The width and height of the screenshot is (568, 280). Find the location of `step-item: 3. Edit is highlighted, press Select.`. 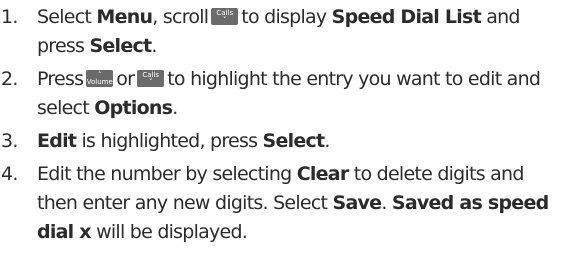

step-item: 3. Edit is highlighted, press Select. is located at coordinates (284, 141).